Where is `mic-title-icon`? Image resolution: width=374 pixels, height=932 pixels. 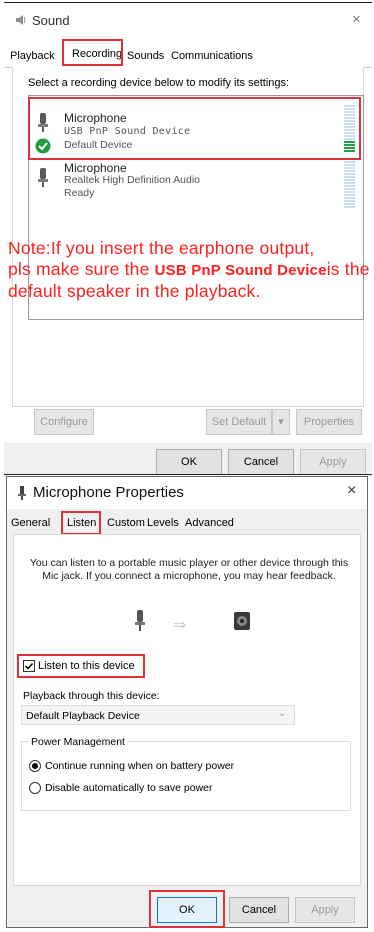 mic-title-icon is located at coordinates (22, 494).